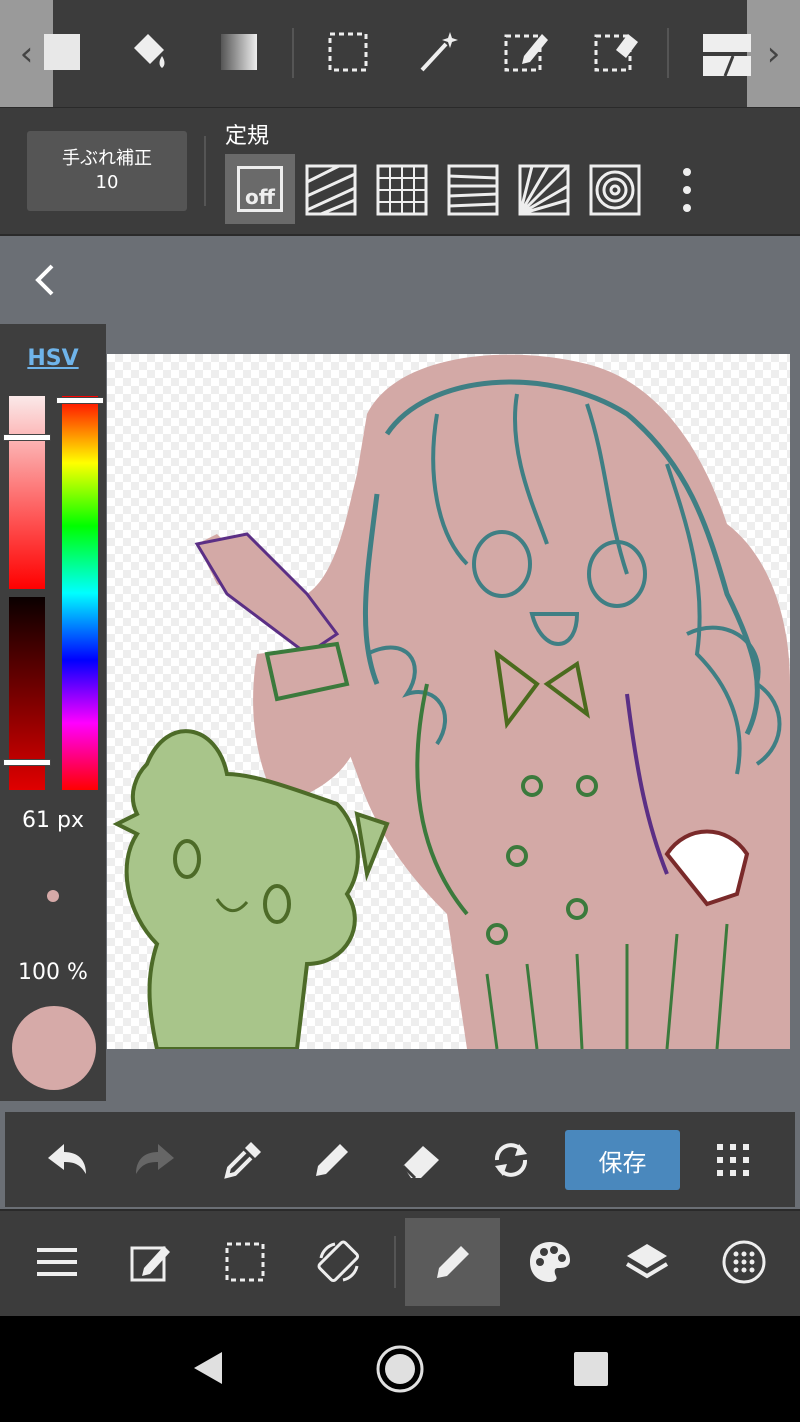 The image size is (800, 1422). I want to click on grid-menu-button, so click(733, 1160).